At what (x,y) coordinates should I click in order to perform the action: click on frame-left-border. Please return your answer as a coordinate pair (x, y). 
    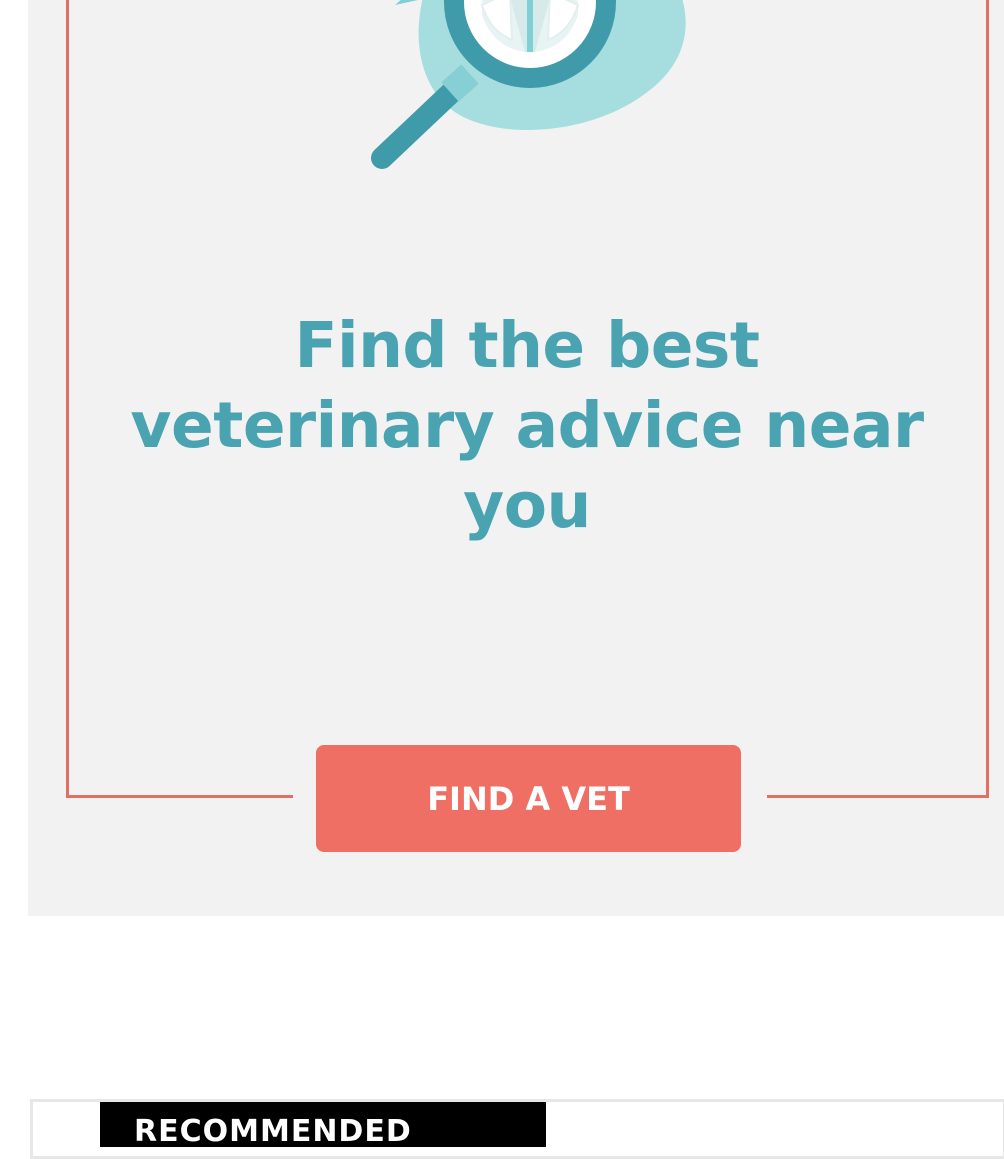
    Looking at the image, I should click on (67, 398).